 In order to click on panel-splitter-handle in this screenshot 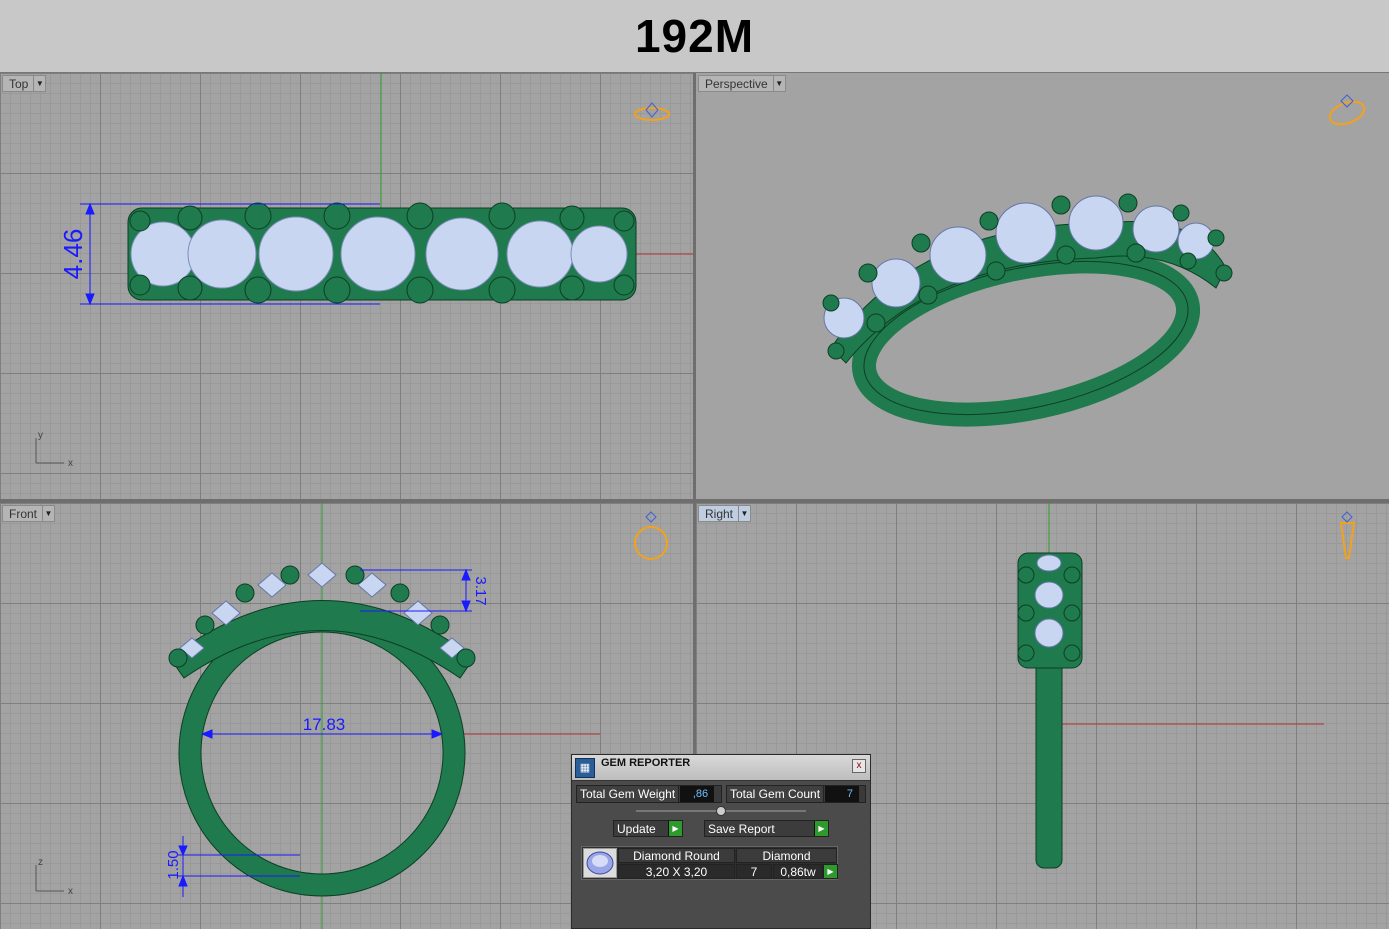, I will do `click(721, 811)`.